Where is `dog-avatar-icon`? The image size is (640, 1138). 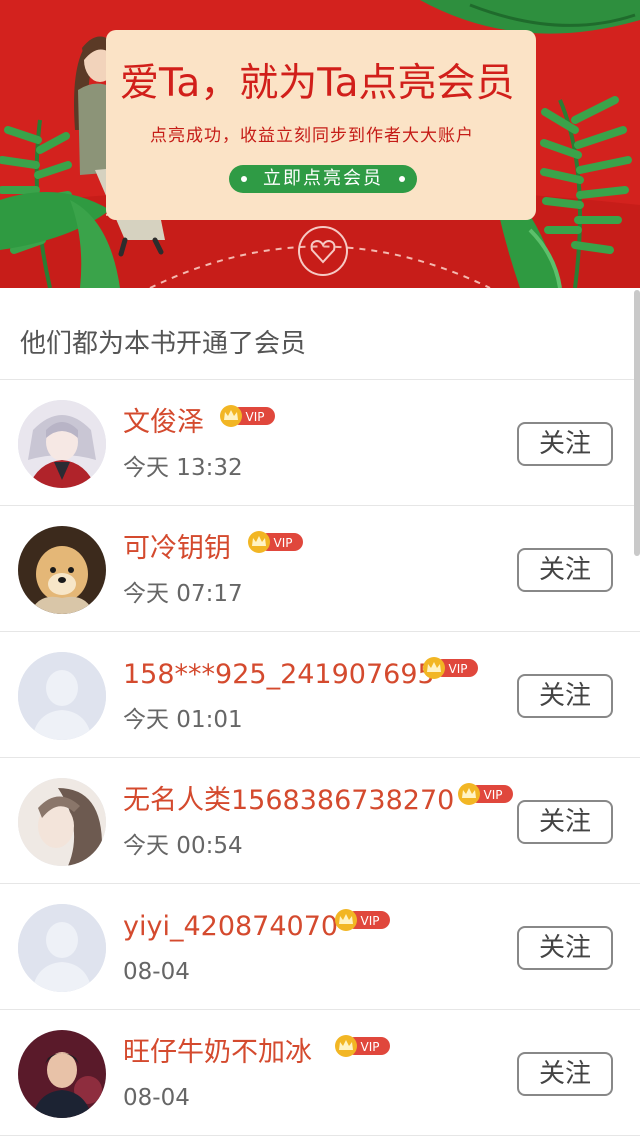
dog-avatar-icon is located at coordinates (62, 570).